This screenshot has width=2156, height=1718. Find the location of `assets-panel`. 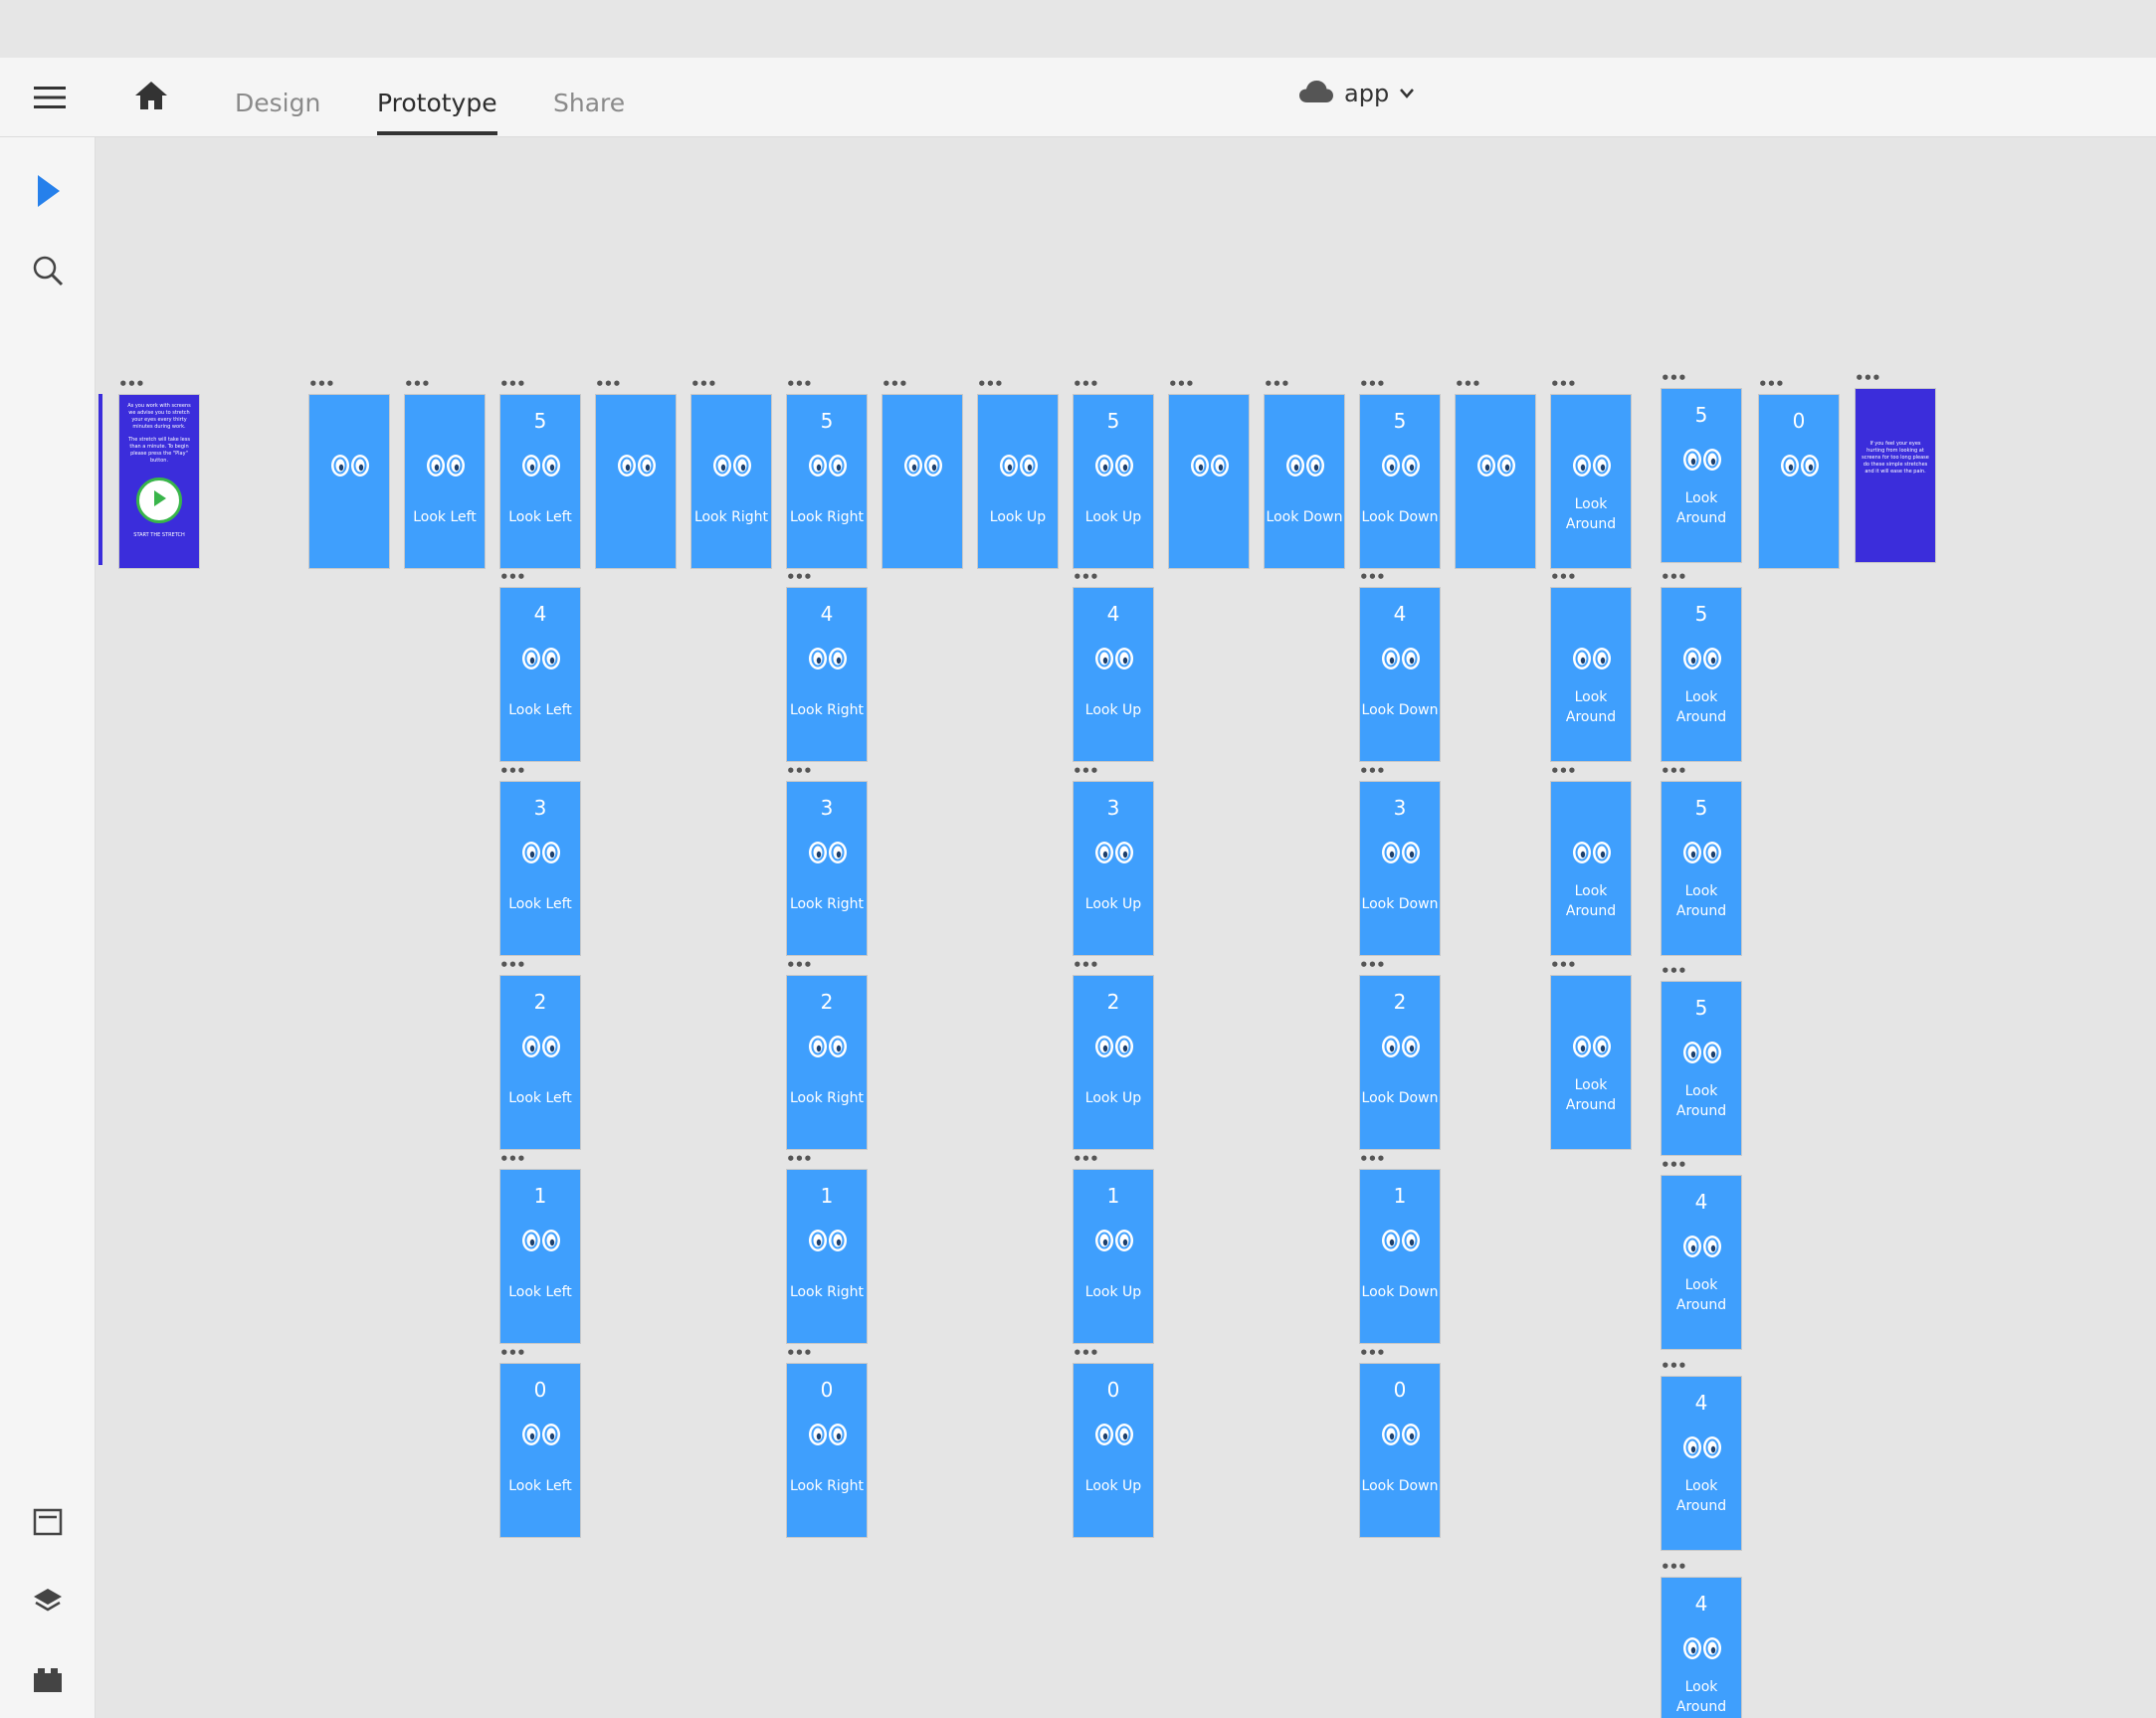

assets-panel is located at coordinates (48, 1524).